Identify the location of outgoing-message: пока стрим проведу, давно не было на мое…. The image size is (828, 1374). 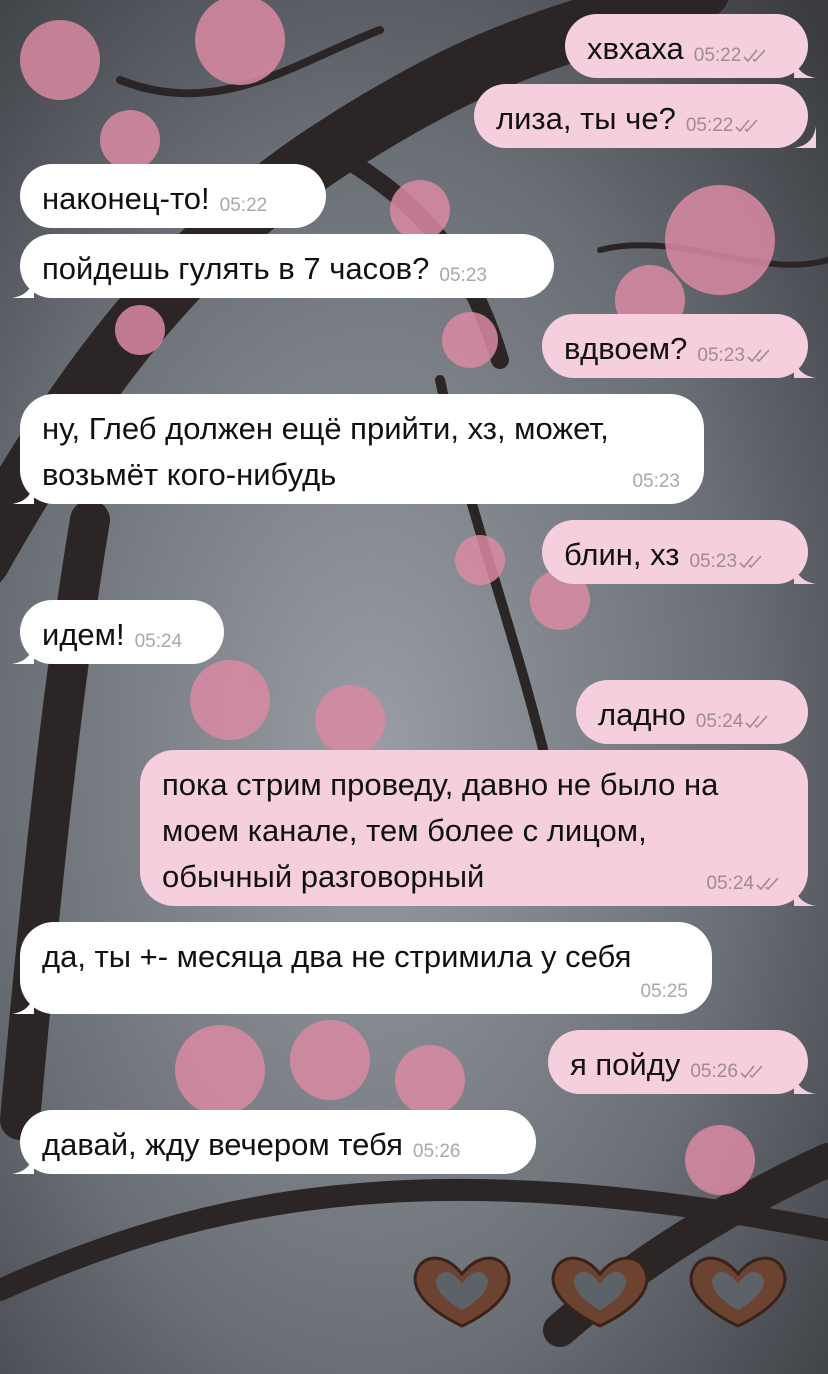
(478, 828).